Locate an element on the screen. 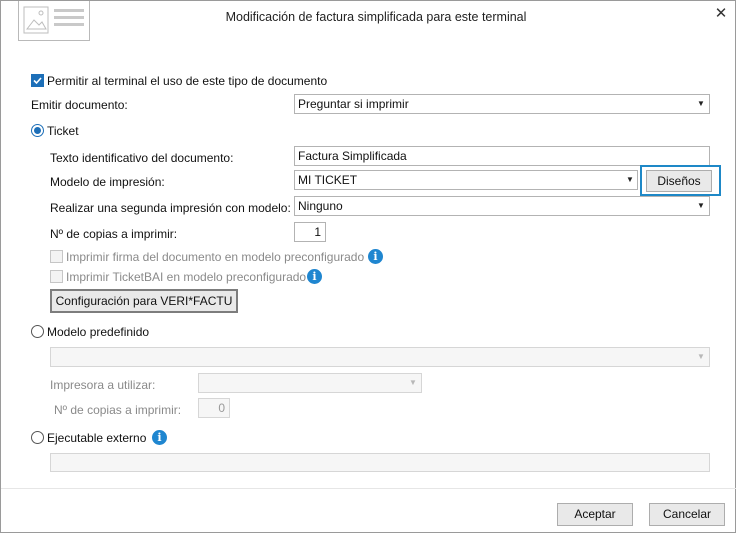  ticket-label: Ticket is located at coordinates (63, 131).